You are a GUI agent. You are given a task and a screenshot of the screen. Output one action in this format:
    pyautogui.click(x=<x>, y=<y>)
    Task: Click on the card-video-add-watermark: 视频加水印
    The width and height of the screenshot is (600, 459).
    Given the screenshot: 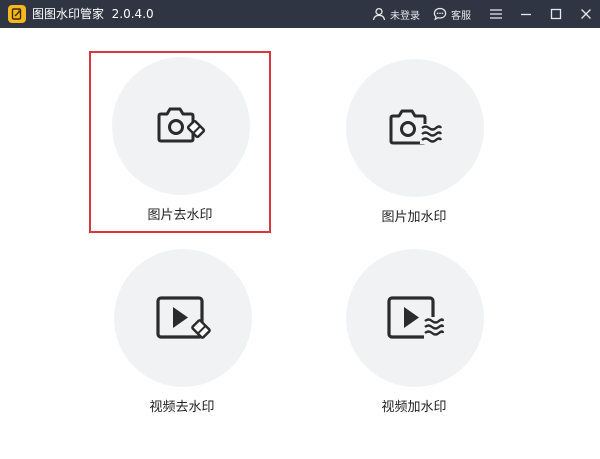 What is the action you would take?
    pyautogui.click(x=414, y=334)
    